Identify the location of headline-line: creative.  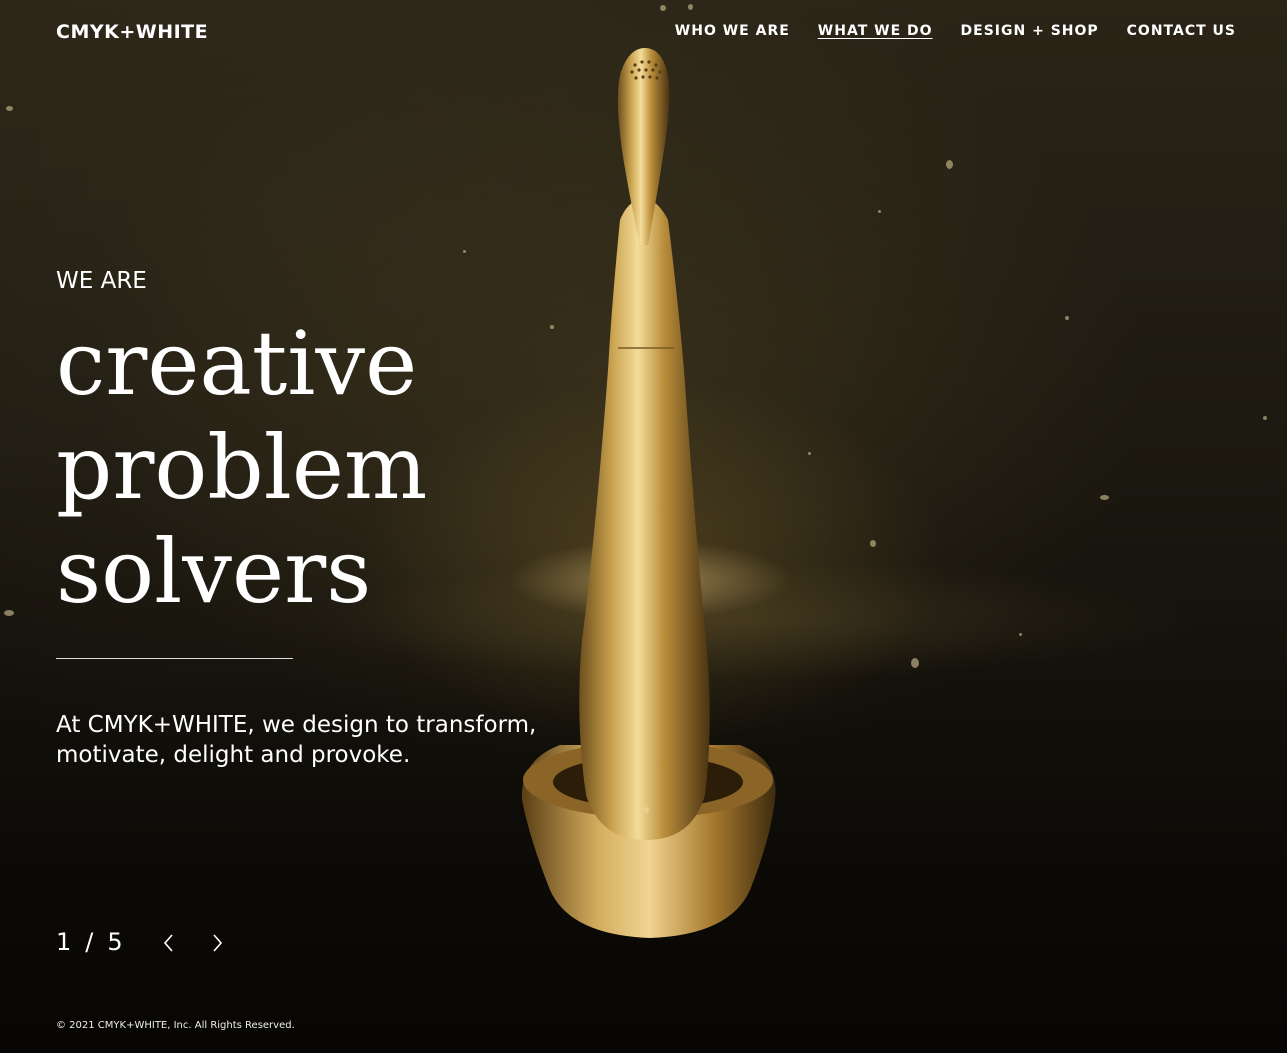
(237, 363).